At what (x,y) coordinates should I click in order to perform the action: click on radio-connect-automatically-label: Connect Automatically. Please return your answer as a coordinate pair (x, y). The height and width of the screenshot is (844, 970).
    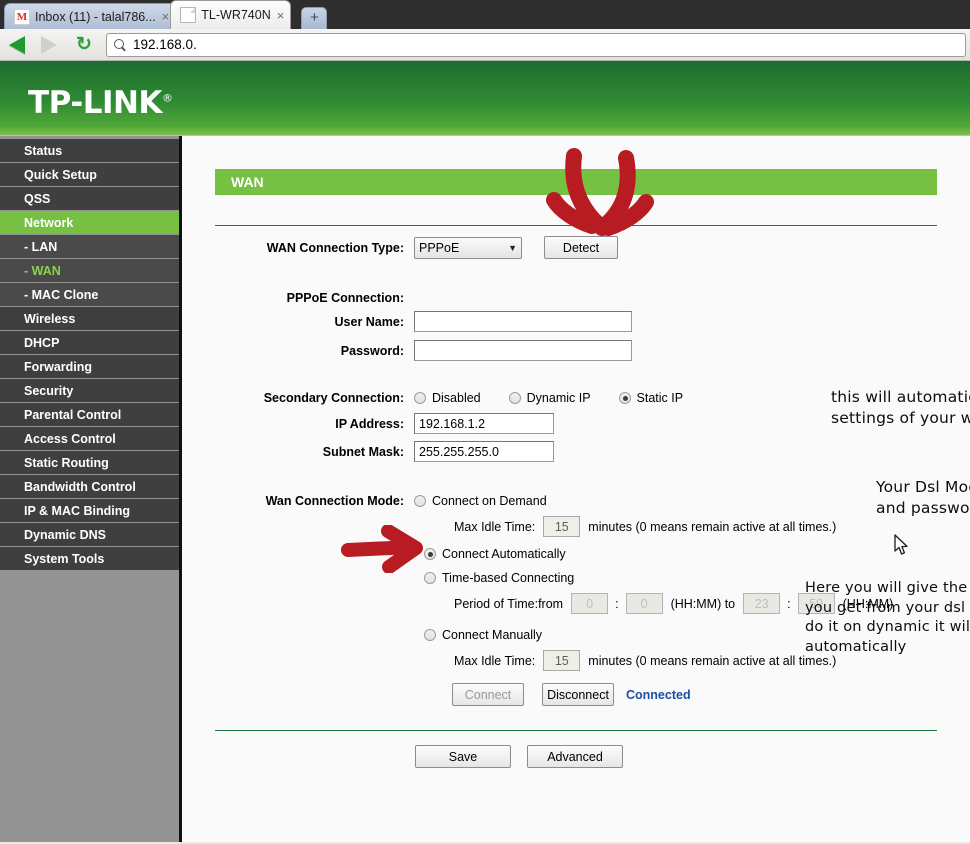
    Looking at the image, I should click on (504, 554).